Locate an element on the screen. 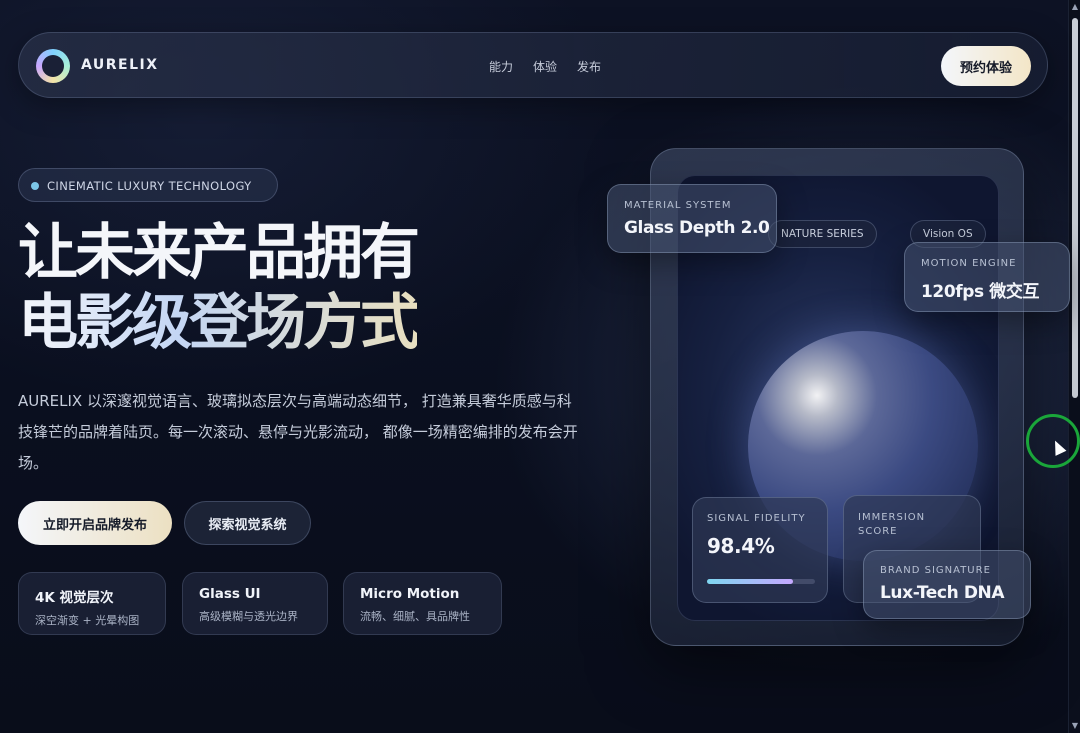 The height and width of the screenshot is (733, 1080). card-label: IMMERSION is located at coordinates (892, 517).